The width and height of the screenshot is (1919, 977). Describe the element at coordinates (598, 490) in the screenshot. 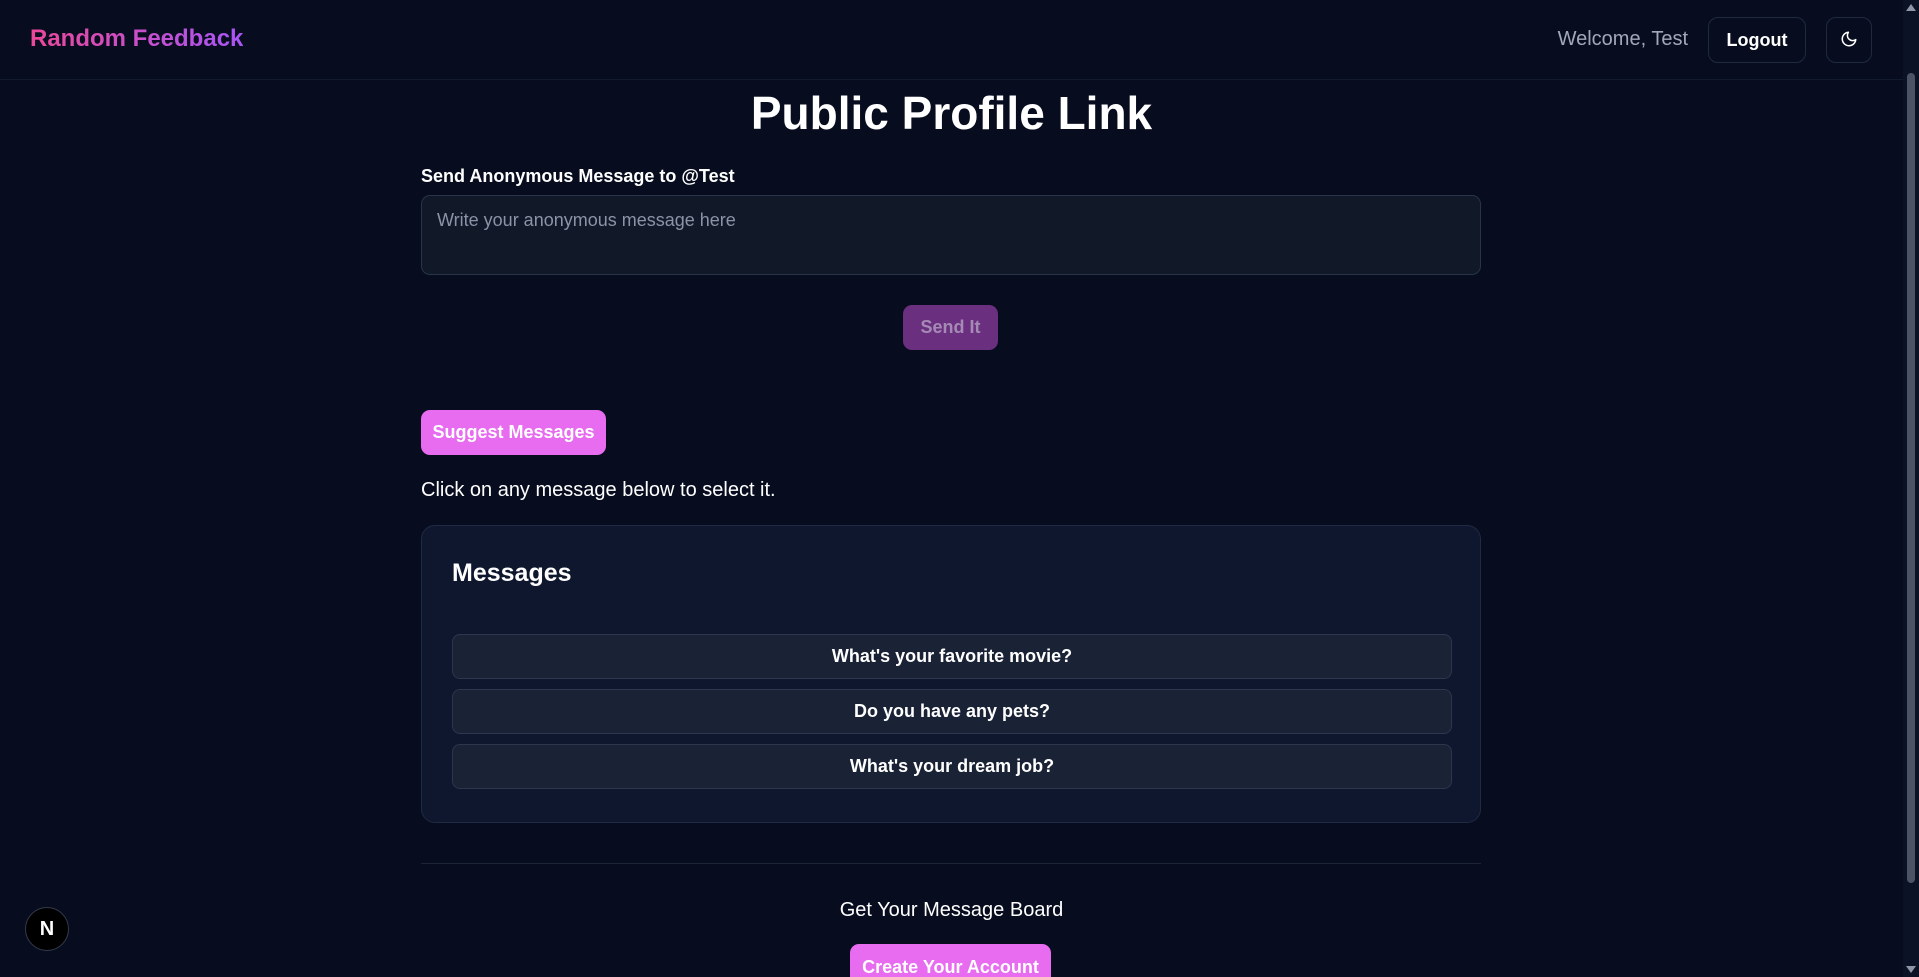

I see `select-hint-text: Click on any message below to select it.` at that location.